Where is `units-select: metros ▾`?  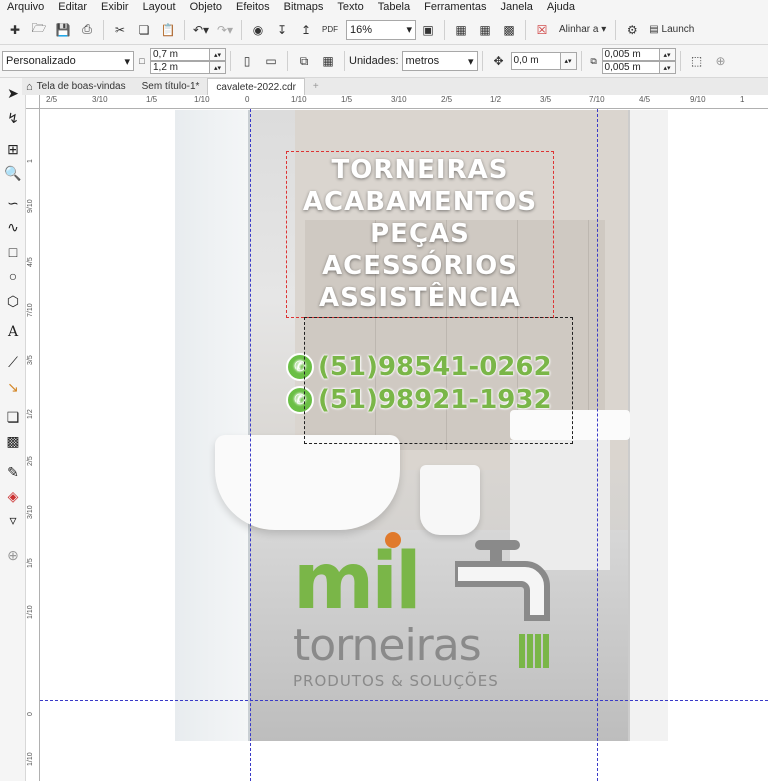
units-select: metros ▾ is located at coordinates (439, 61).